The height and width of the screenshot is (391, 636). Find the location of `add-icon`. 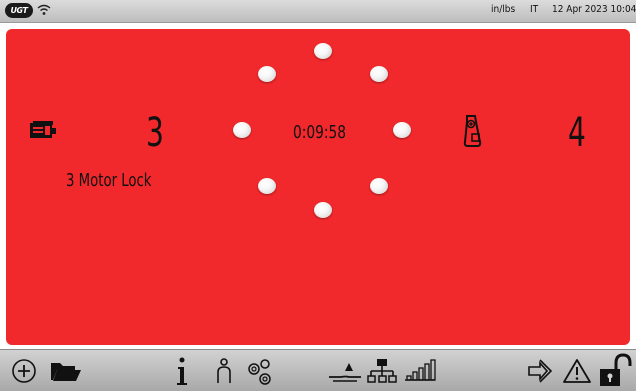

add-icon is located at coordinates (24, 371).